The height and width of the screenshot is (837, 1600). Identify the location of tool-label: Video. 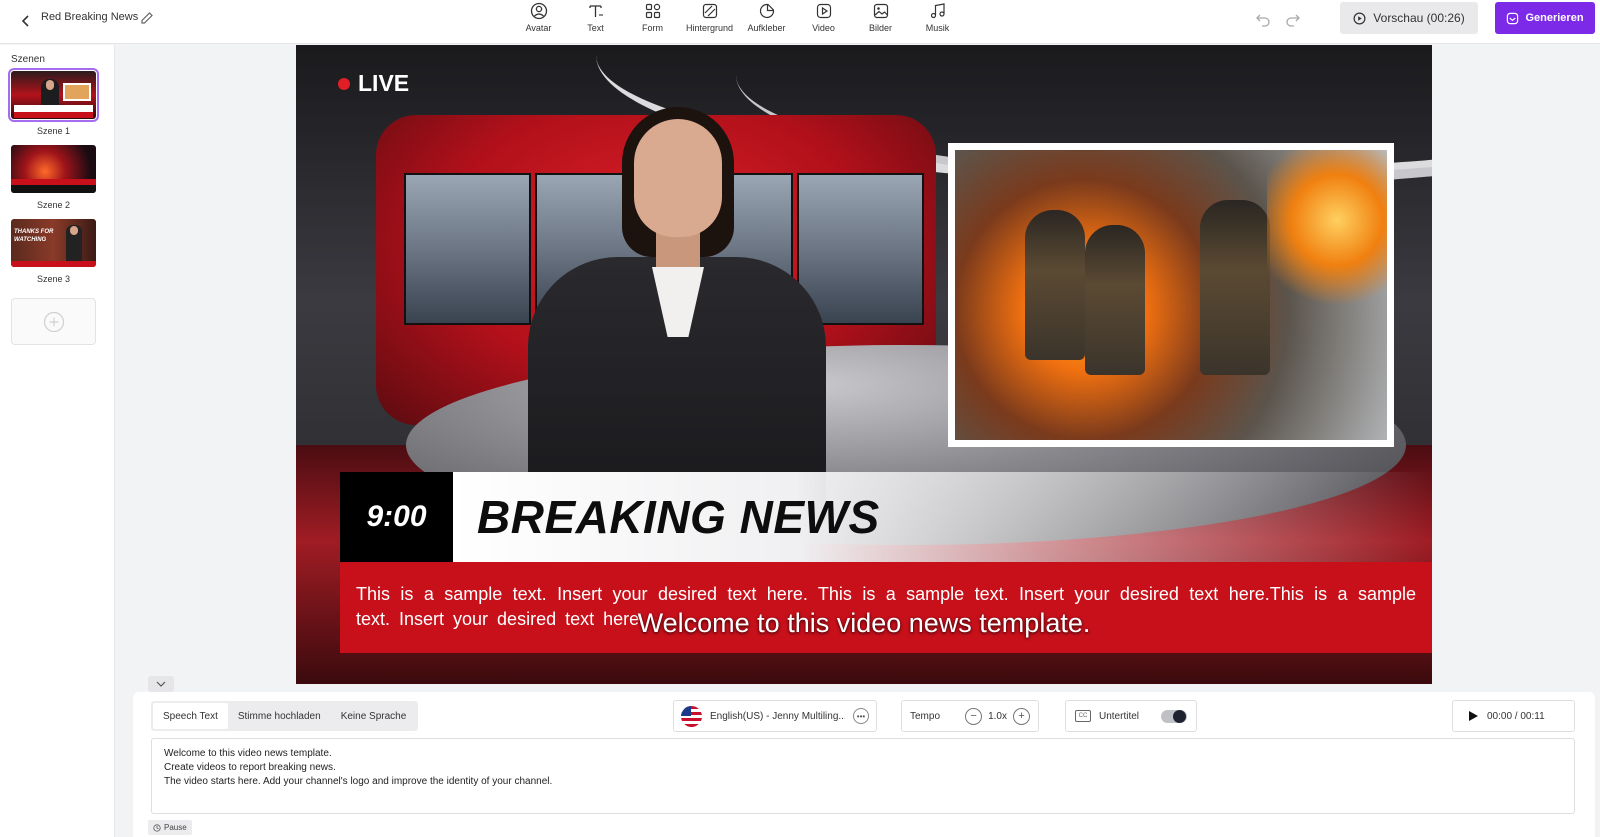
(823, 28).